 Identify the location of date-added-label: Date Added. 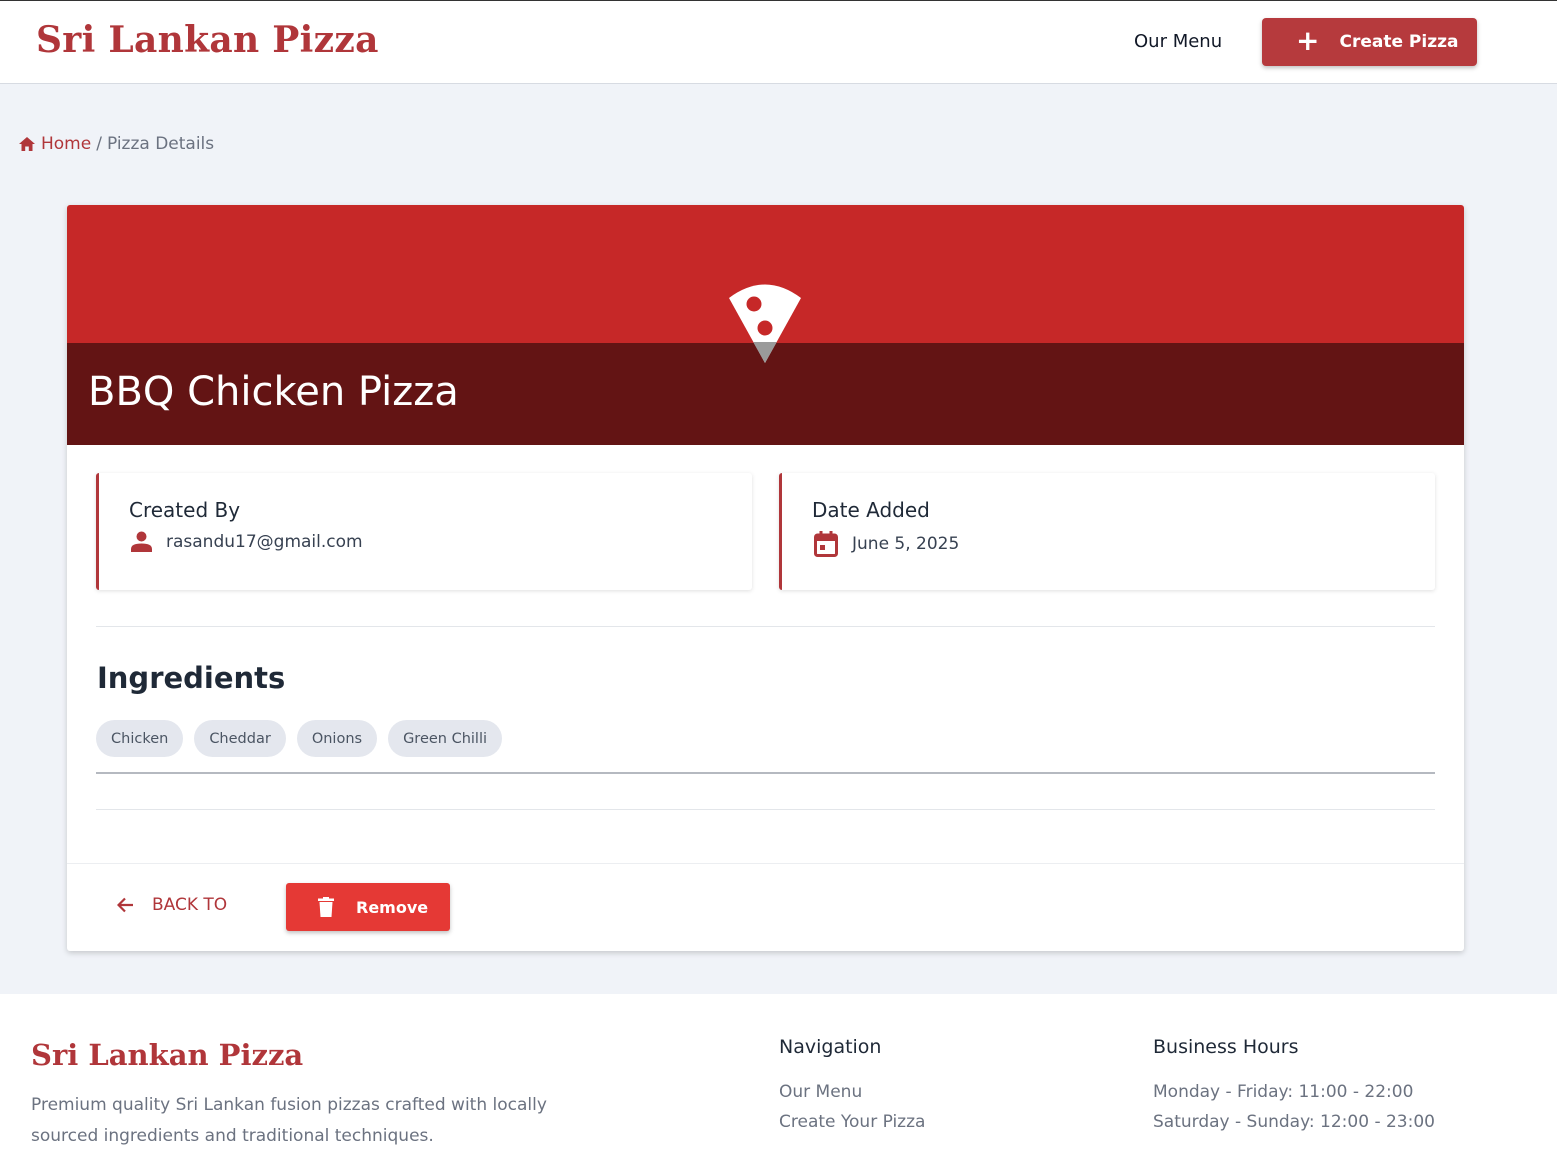
(871, 510).